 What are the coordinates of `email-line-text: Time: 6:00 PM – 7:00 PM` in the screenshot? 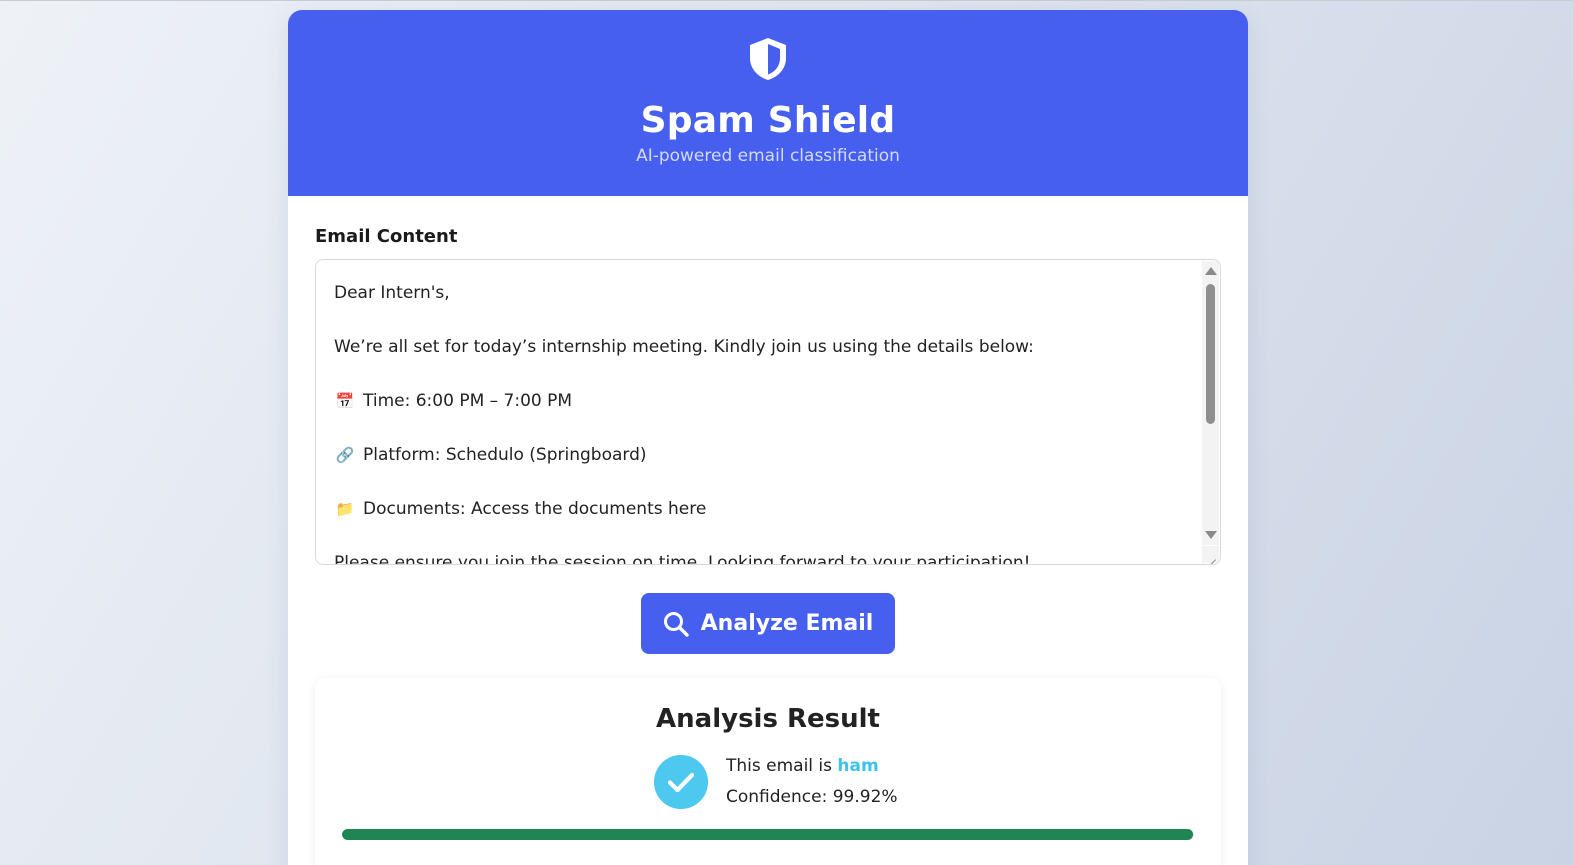 It's located at (468, 401).